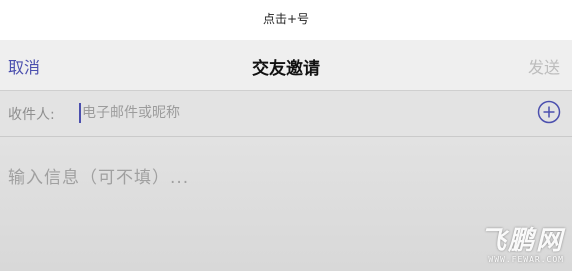 The image size is (572, 271). What do you see at coordinates (526, 259) in the screenshot?
I see `watermark-url: WWW.FEWAR.COM` at bounding box center [526, 259].